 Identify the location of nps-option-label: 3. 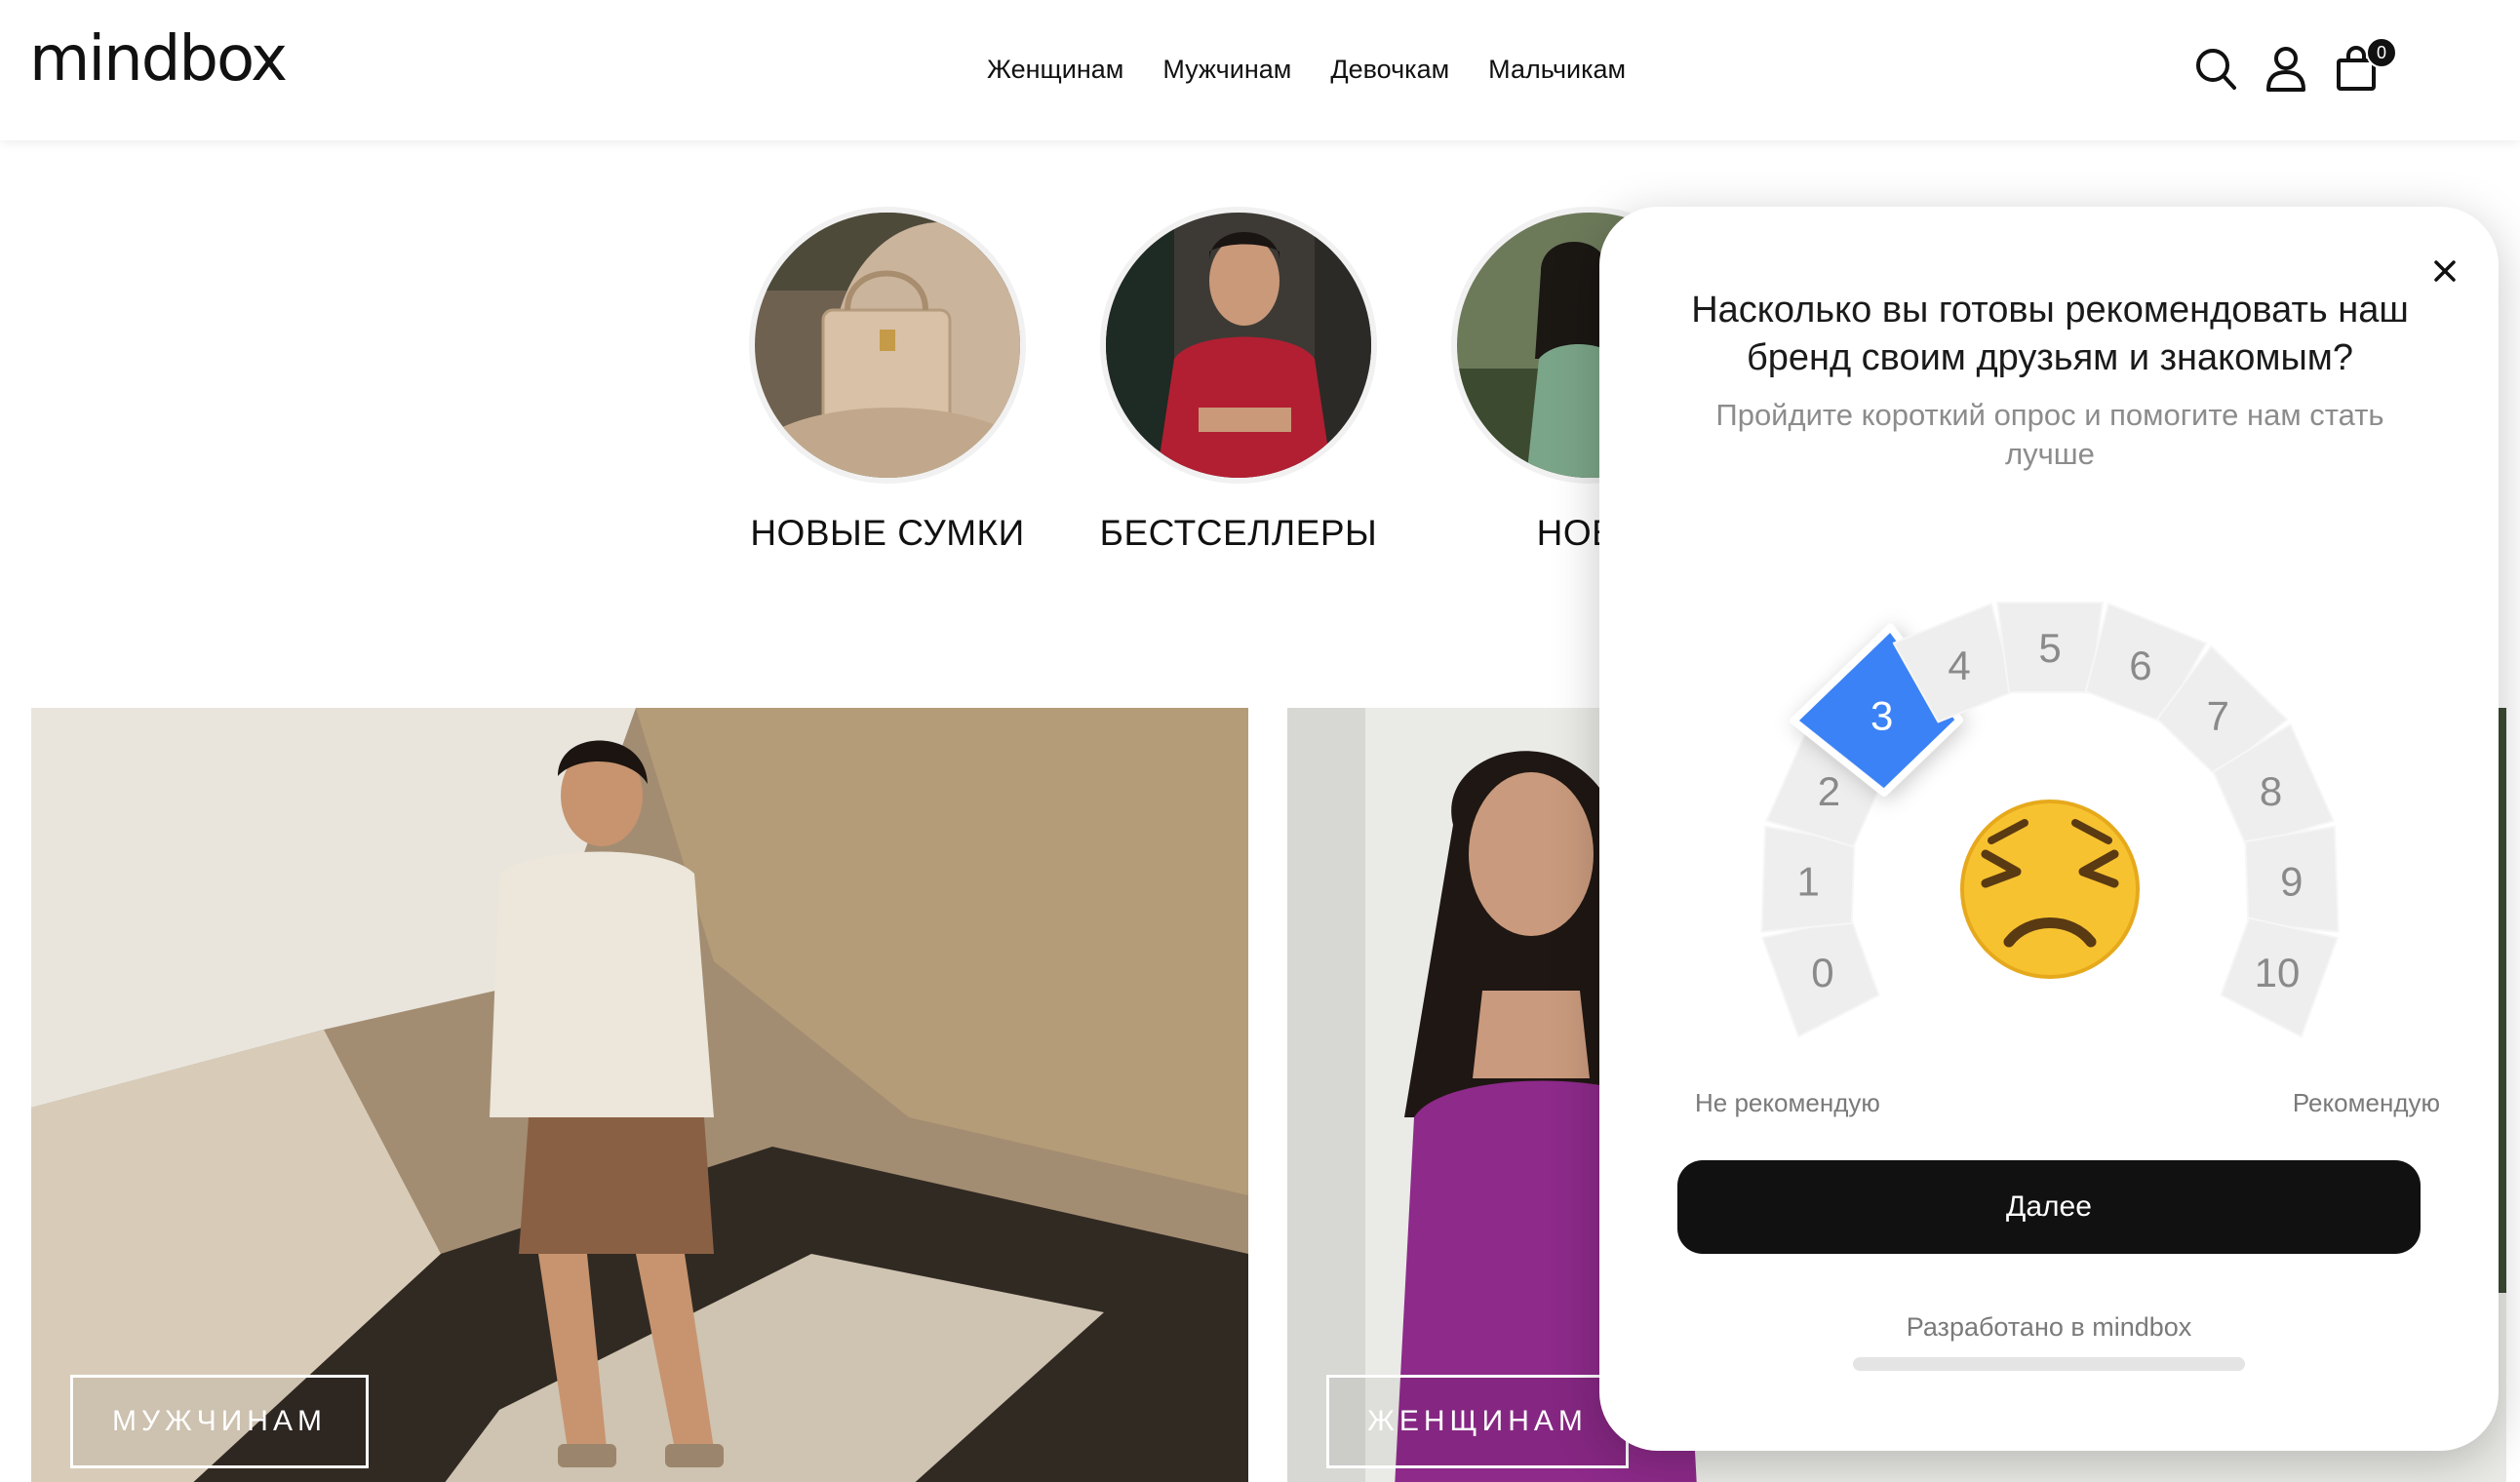
(1881, 716).